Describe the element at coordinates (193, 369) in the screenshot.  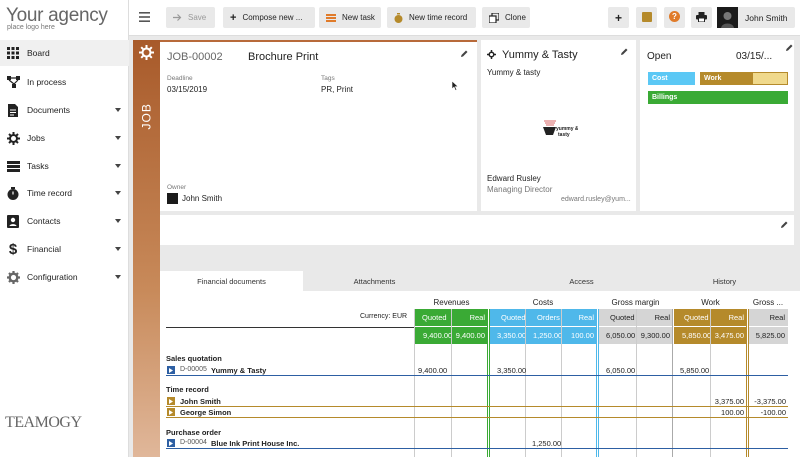
I see `doc-code: D-00005` at that location.